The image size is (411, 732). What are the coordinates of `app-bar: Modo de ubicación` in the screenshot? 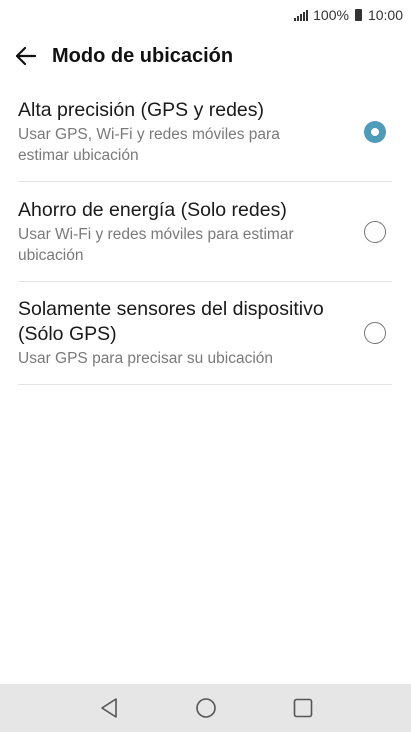 It's located at (205, 56).